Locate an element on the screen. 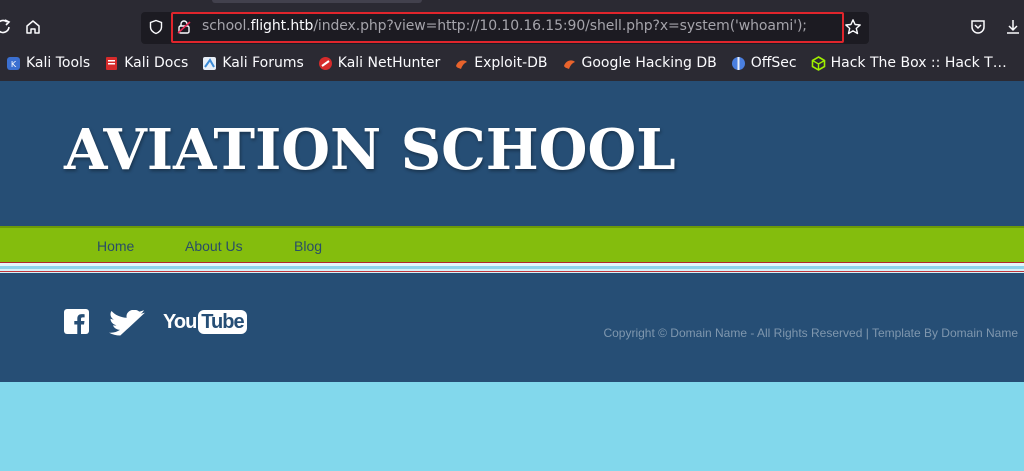  bookmark-star-icon is located at coordinates (853, 27).